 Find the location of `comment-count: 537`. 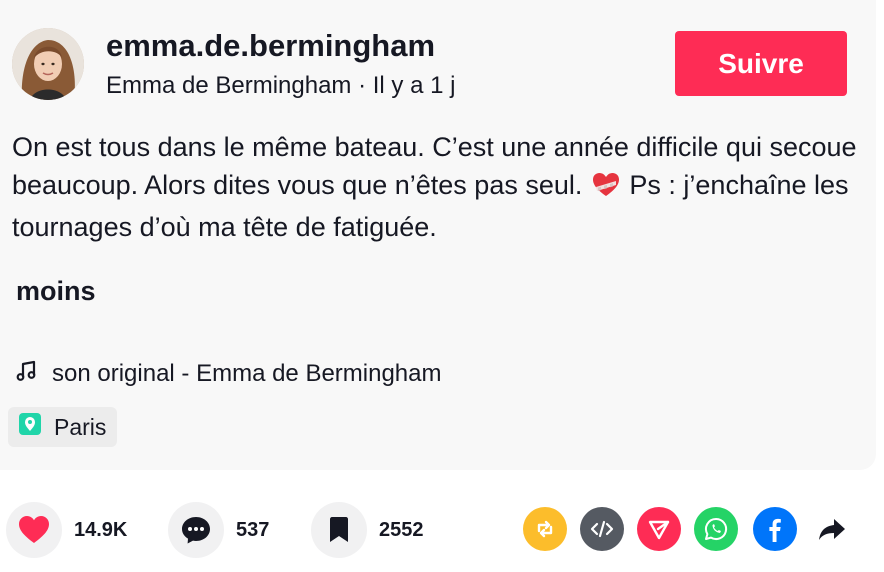

comment-count: 537 is located at coordinates (253, 529).